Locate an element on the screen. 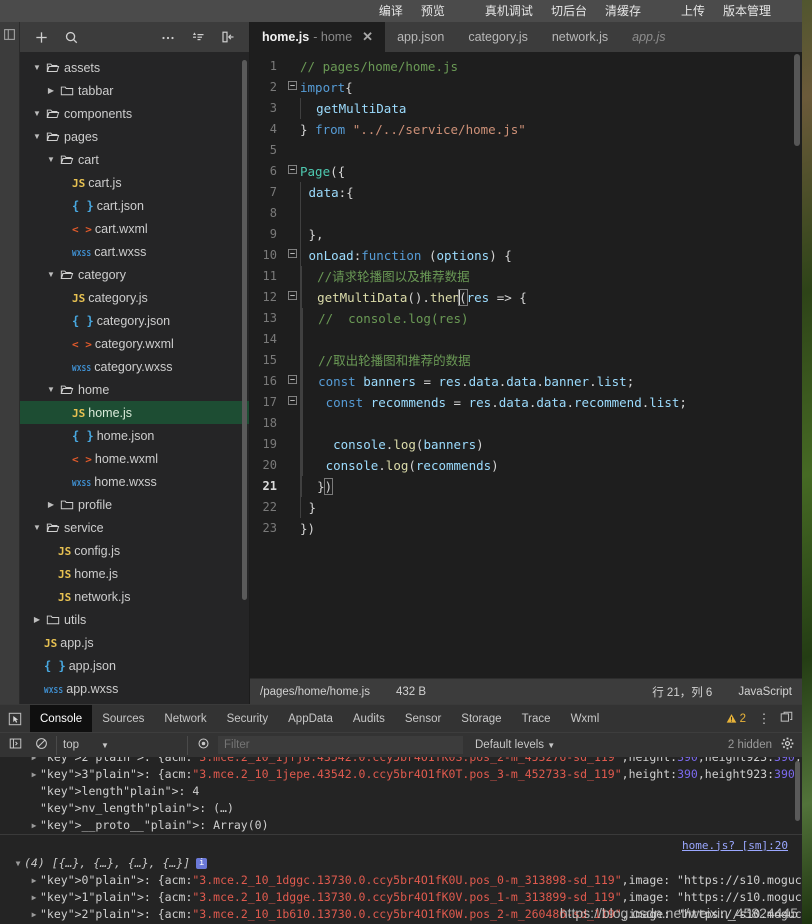  code-line: 3 getMultiData is located at coordinates (526, 108).